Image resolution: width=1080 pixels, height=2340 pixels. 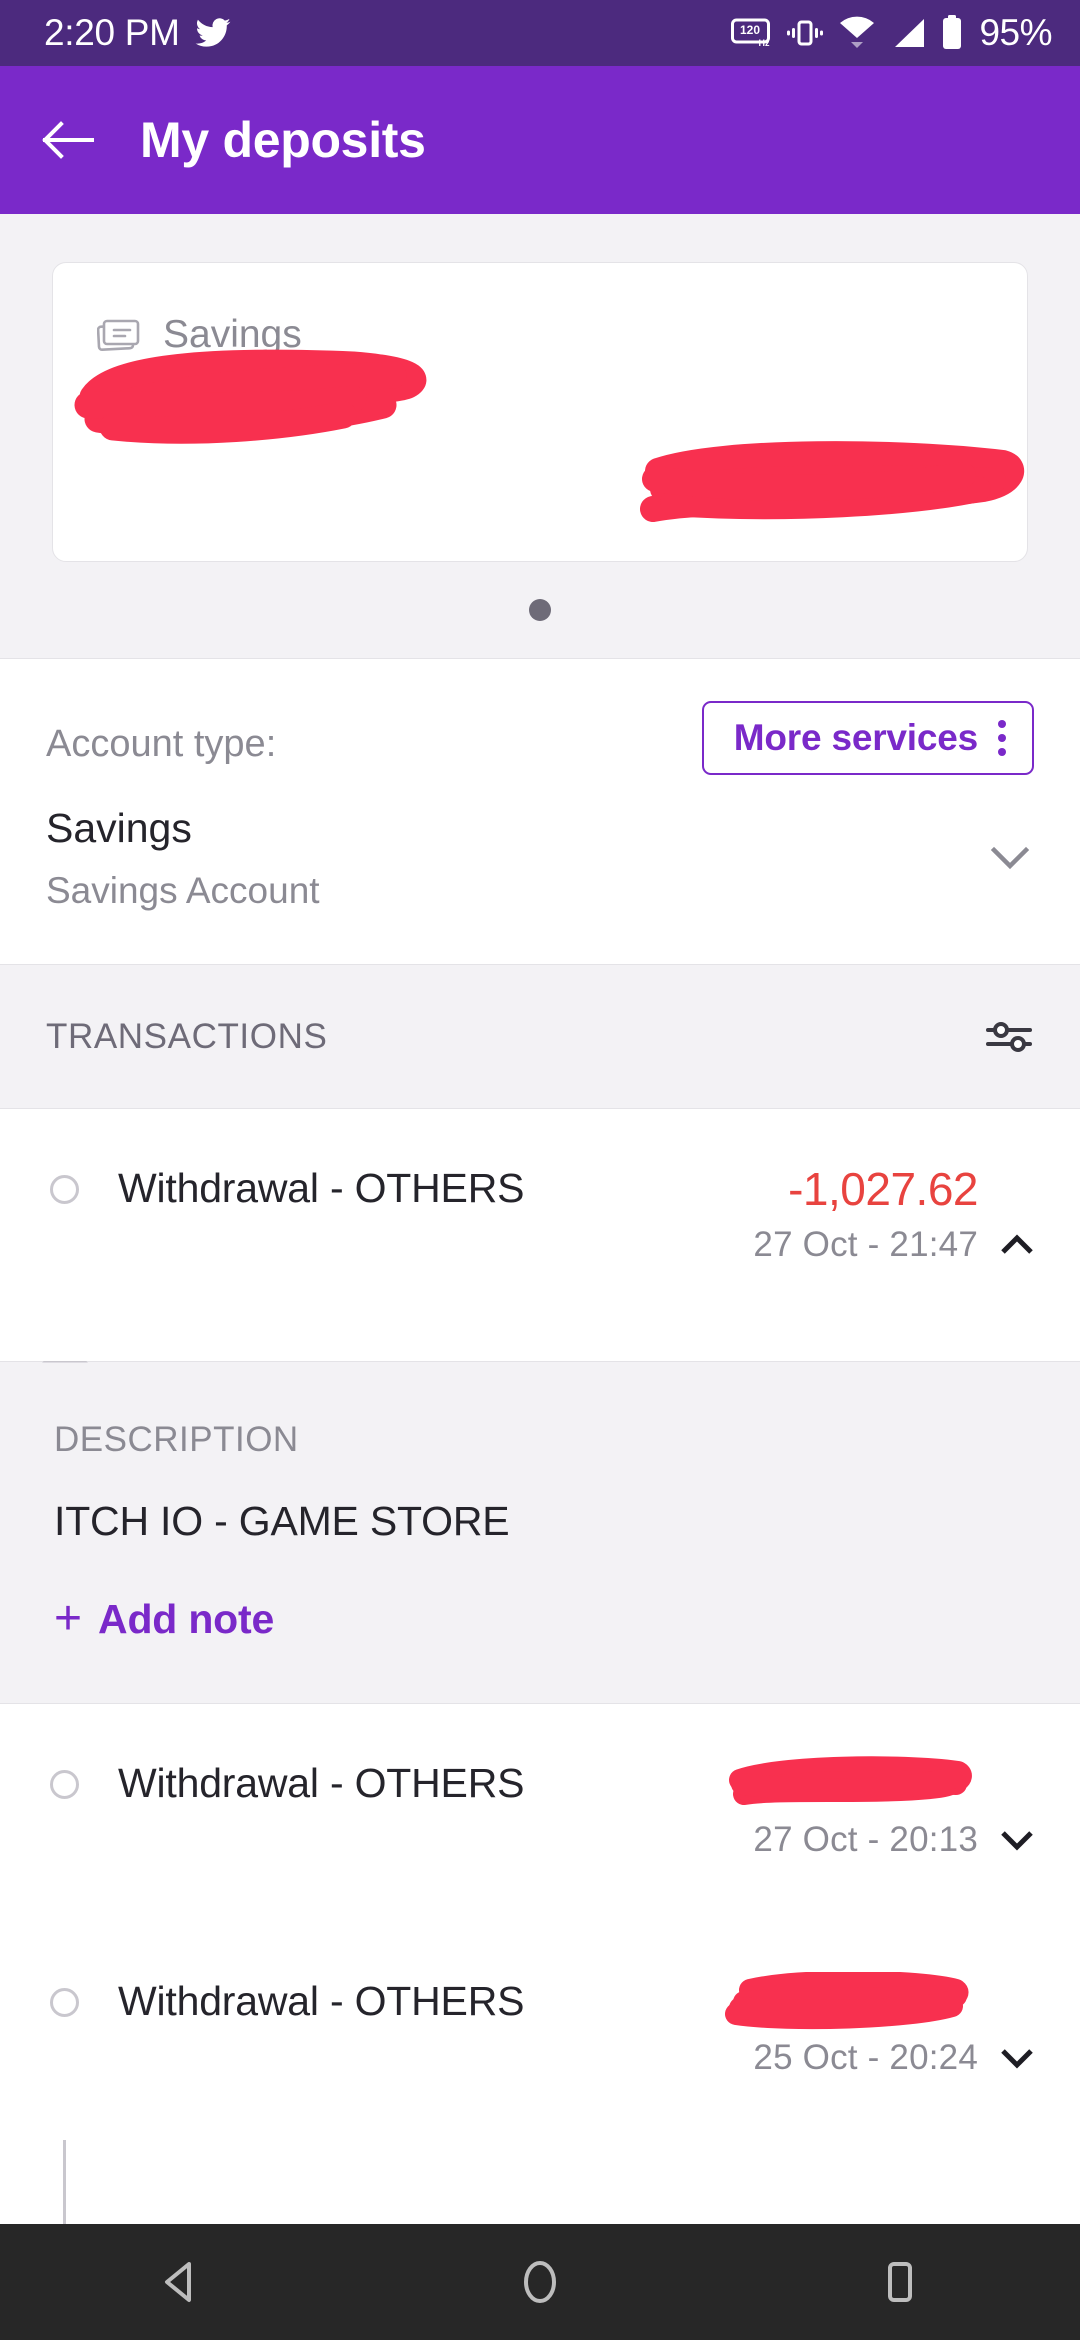 I want to click on account-type-value-row: Savings Savings Account, so click(x=540, y=858).